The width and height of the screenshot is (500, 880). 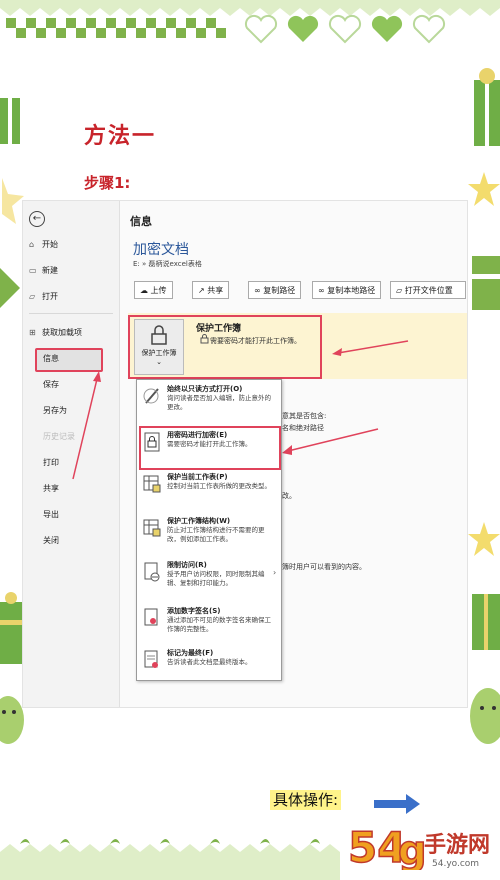 I want to click on sheet-icon, so click(x=152, y=484).